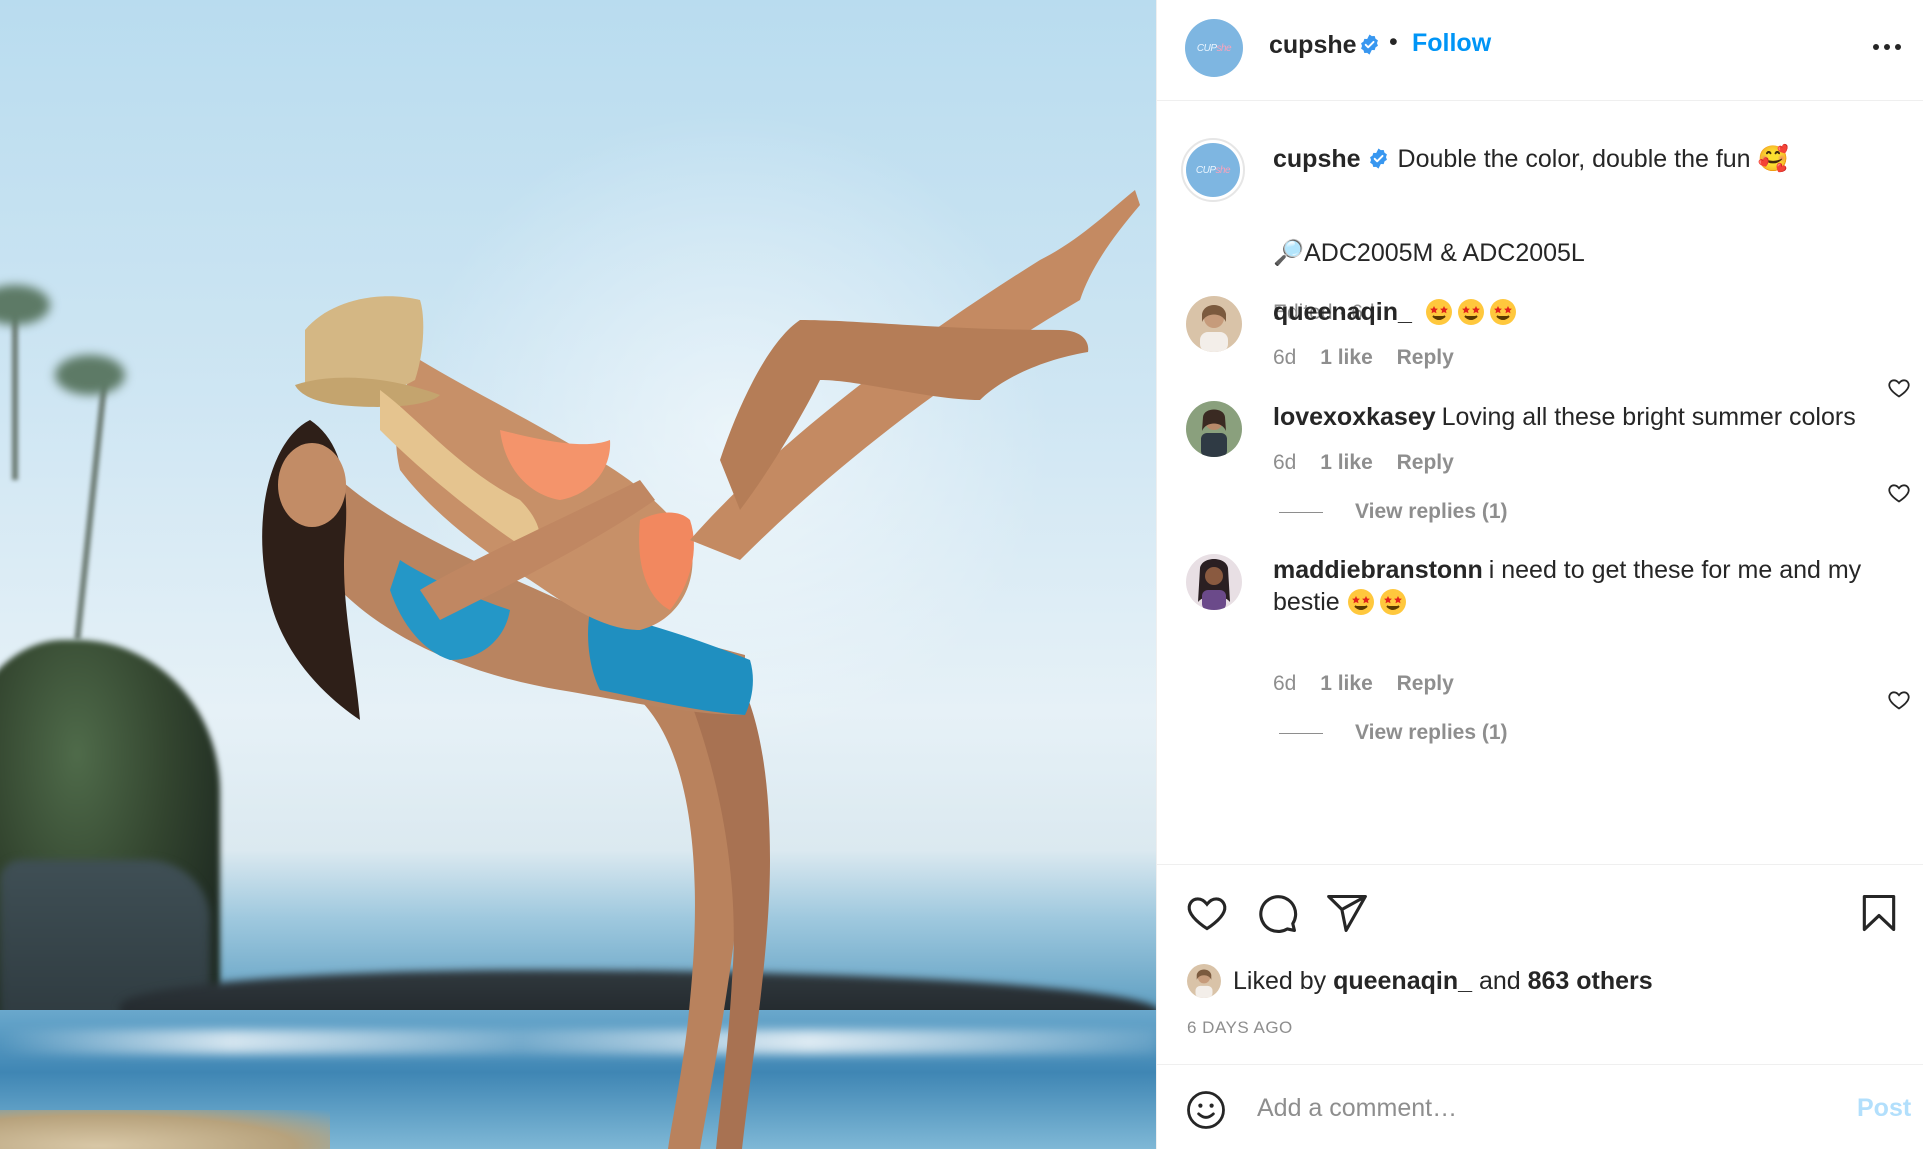 This screenshot has width=1923, height=1149. Describe the element at coordinates (1214, 48) in the screenshot. I see `author-avatar: CUPshe` at that location.